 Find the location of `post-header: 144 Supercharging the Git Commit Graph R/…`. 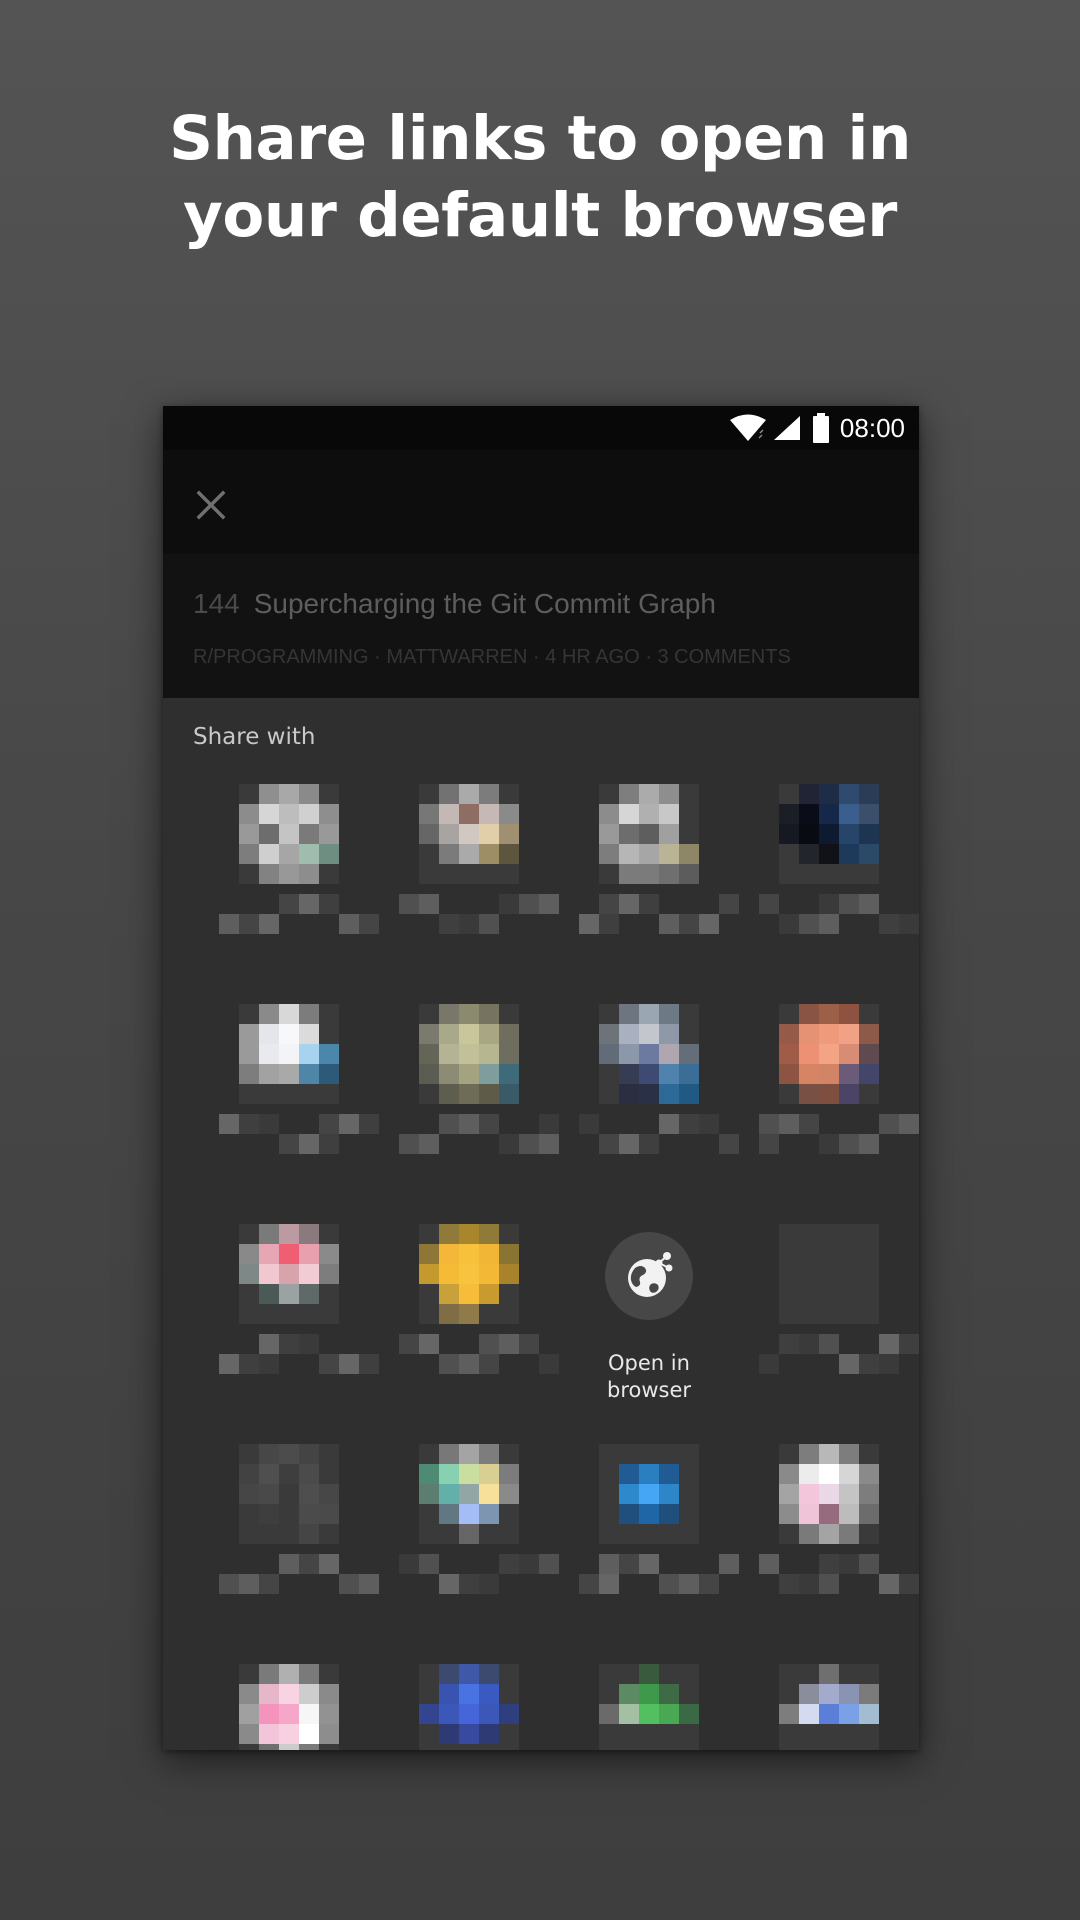

post-header: 144 Supercharging the Git Commit Graph R/… is located at coordinates (541, 626).